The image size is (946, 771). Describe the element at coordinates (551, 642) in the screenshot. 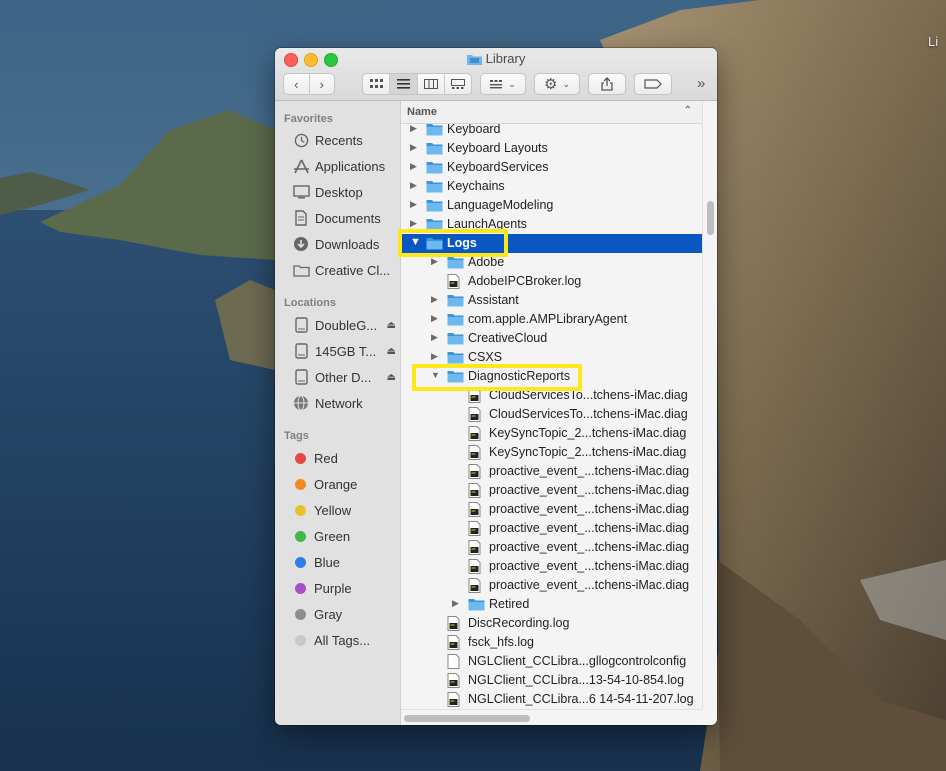

I see `table-row: fsck_hfs.log` at that location.